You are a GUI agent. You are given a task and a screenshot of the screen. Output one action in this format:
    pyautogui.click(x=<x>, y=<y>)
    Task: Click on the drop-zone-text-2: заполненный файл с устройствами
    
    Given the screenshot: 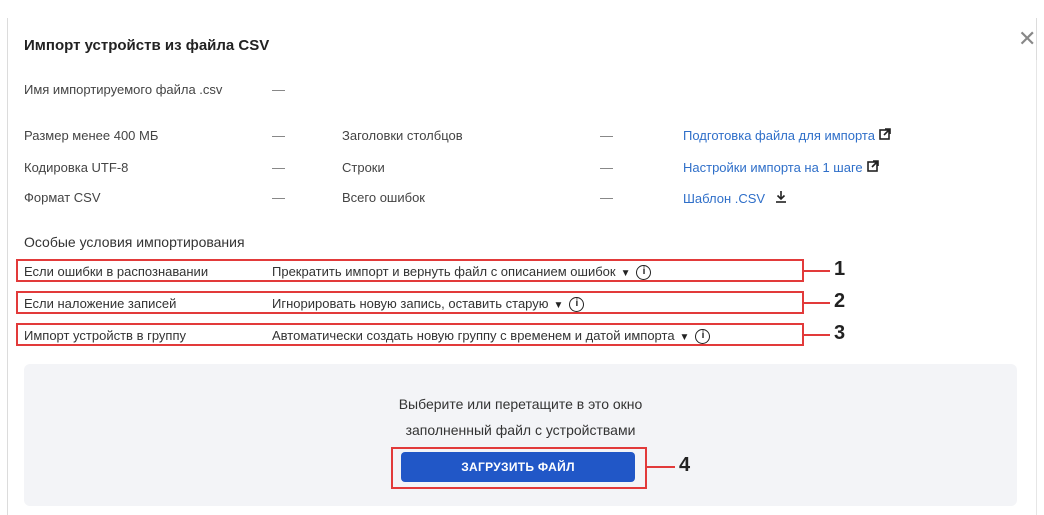 What is the action you would take?
    pyautogui.click(x=520, y=430)
    